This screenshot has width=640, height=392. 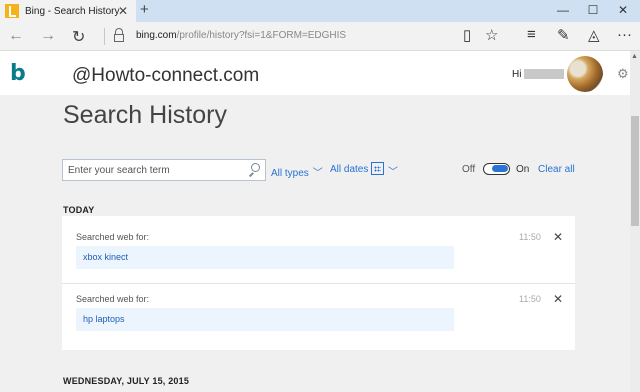 What do you see at coordinates (145, 115) in the screenshot?
I see `page-title: Search History` at bounding box center [145, 115].